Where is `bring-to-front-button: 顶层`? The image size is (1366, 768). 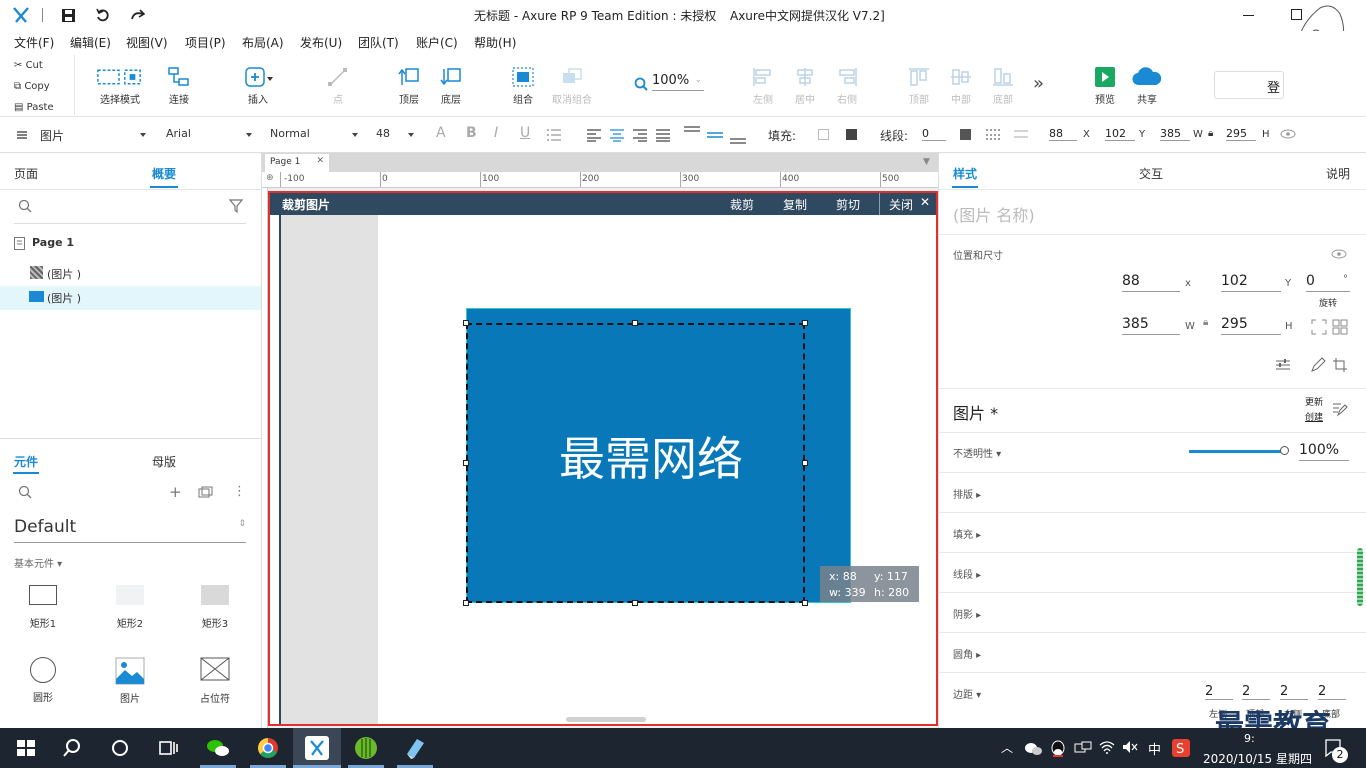 bring-to-front-button: 顶层 is located at coordinates (409, 86).